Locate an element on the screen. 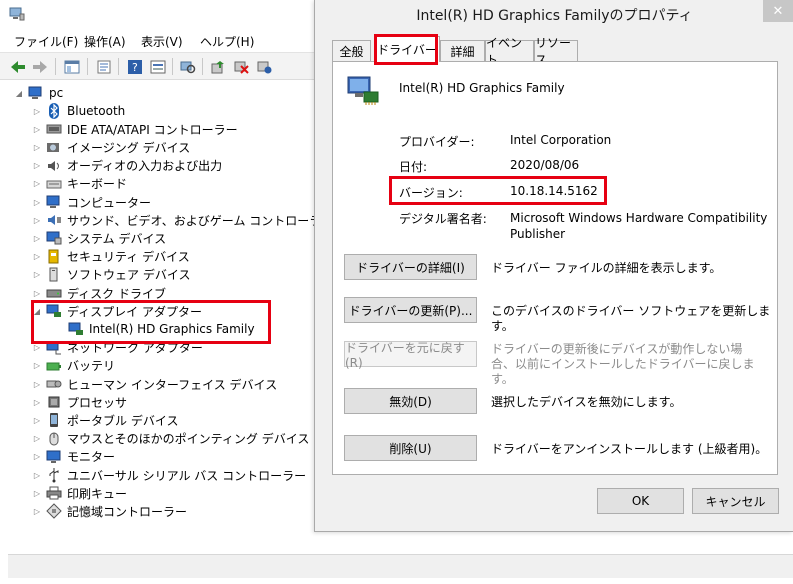 The image size is (793, 584). tree-item: ▷ コンピューター is located at coordinates (91, 202).